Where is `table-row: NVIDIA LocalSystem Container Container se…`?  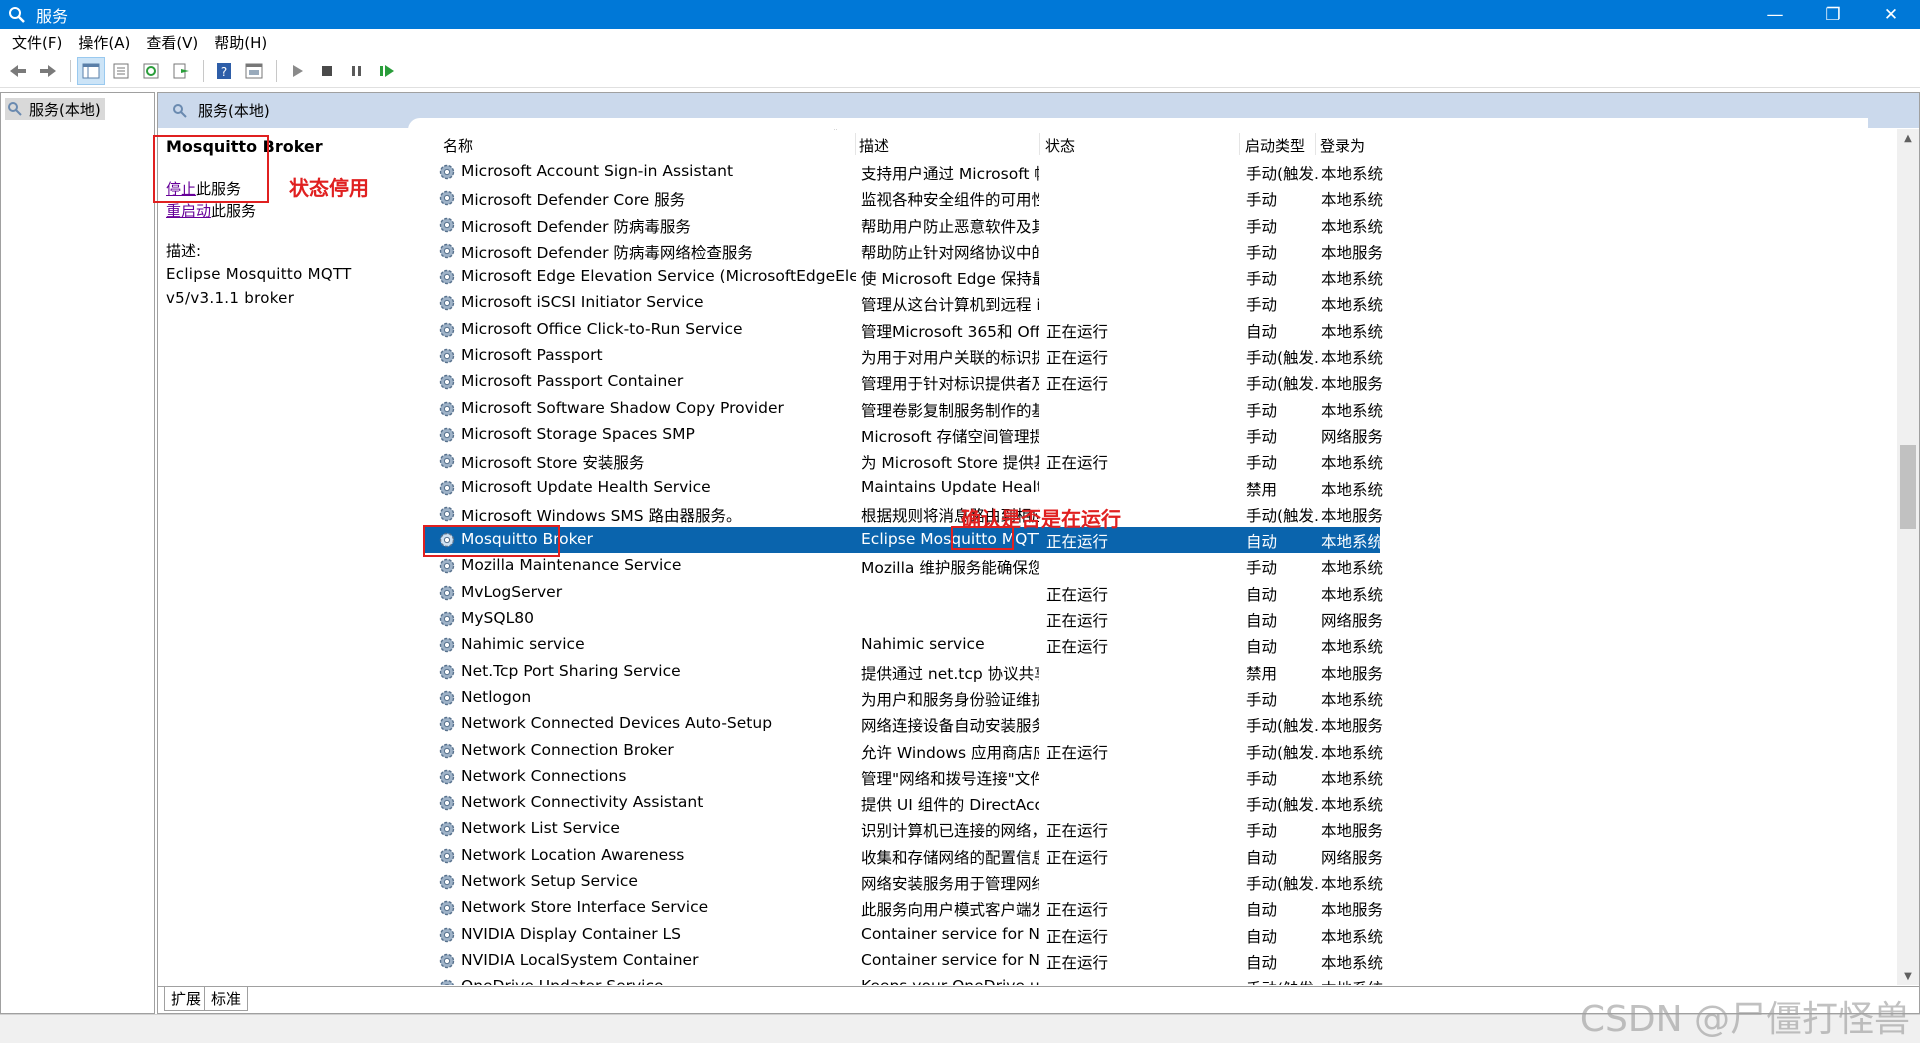
table-row: NVIDIA LocalSystem Container Container se… is located at coordinates (1149, 961).